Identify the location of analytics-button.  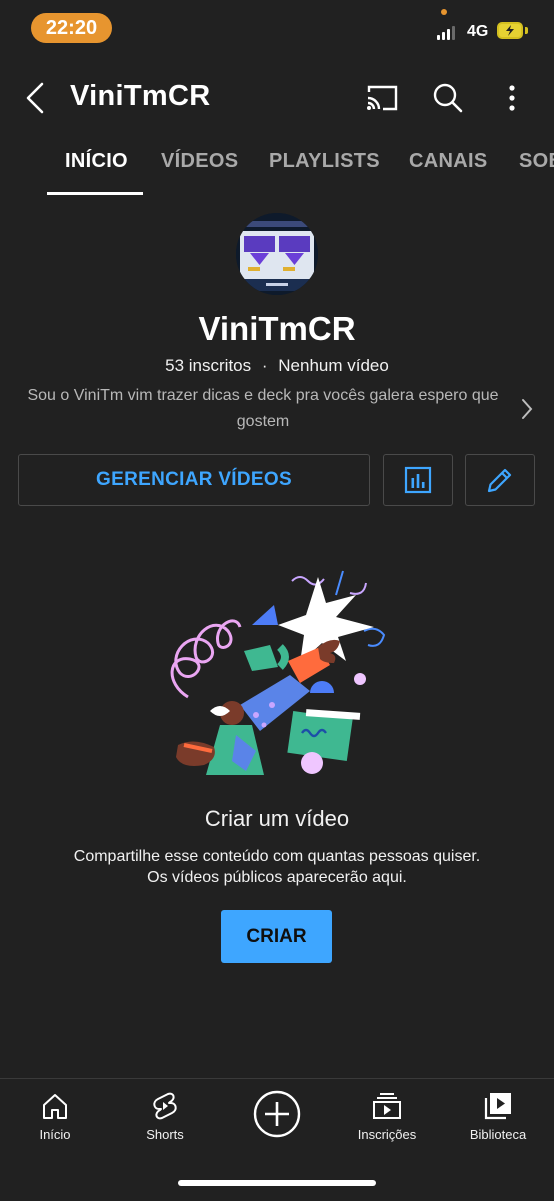
(418, 480).